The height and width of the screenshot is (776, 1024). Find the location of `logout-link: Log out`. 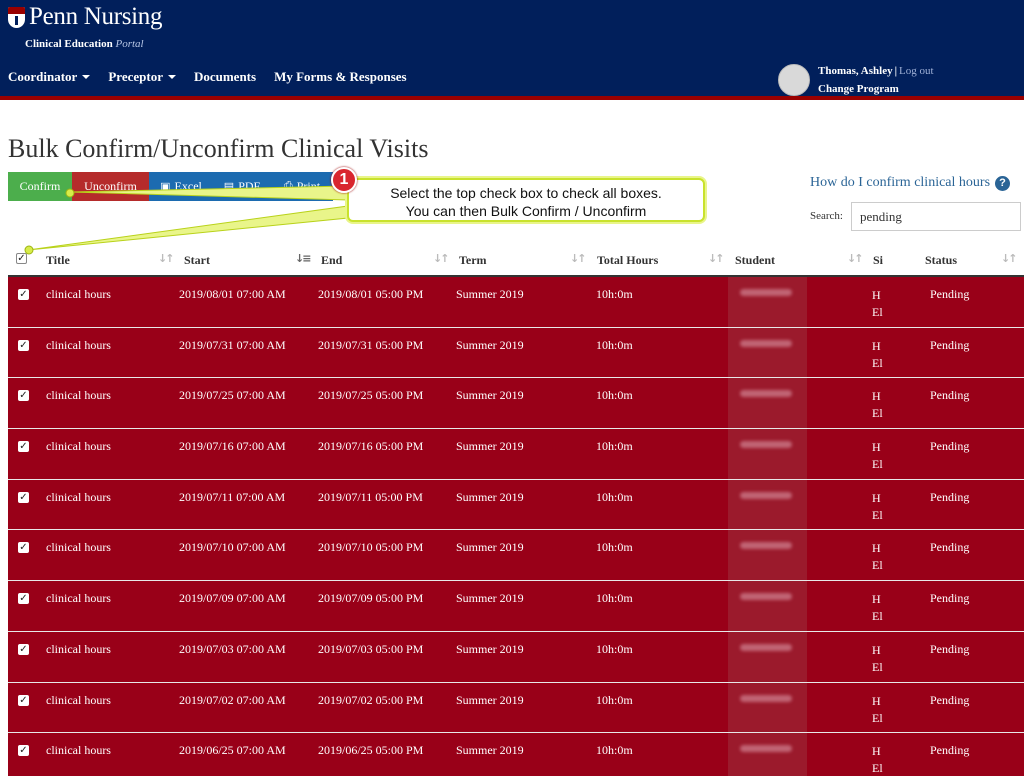

logout-link: Log out is located at coordinates (916, 71).